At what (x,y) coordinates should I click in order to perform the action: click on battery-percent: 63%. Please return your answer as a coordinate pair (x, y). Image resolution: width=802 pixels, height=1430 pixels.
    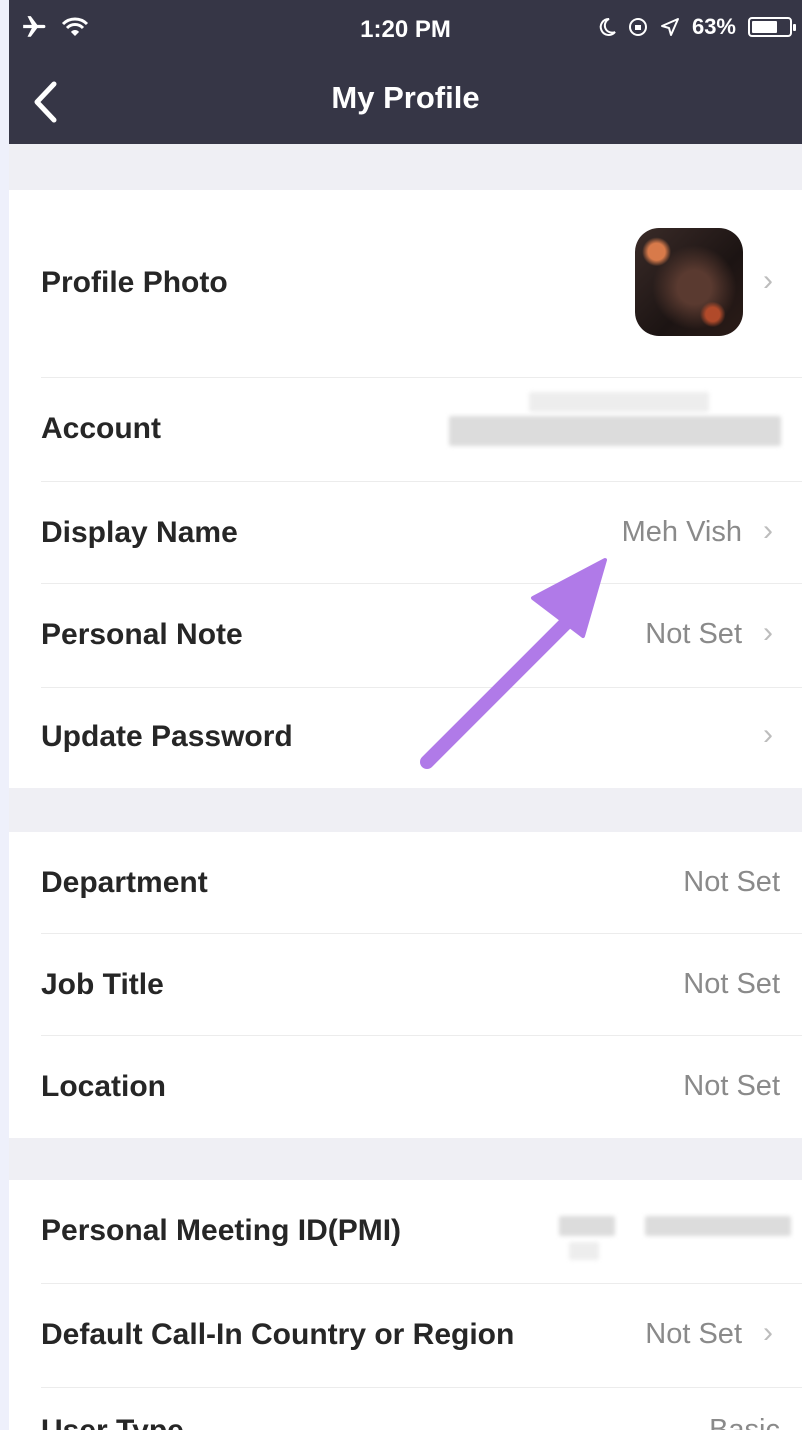
    Looking at the image, I should click on (713, 26).